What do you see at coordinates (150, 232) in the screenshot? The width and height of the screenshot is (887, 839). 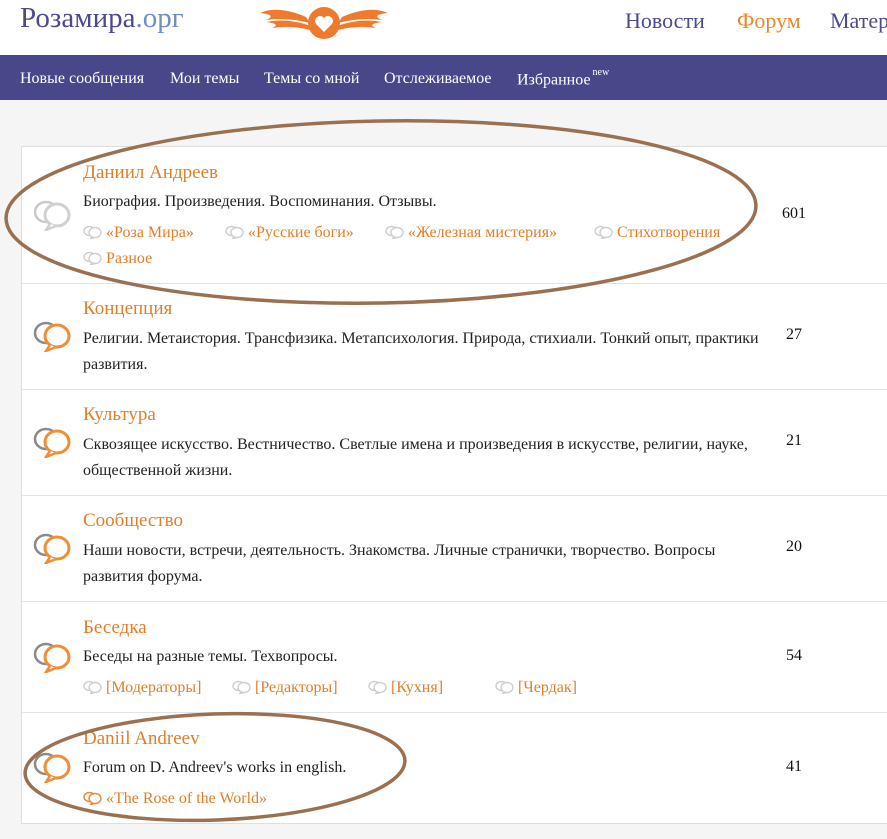 I see `subforum-label: «Роза Мира»` at bounding box center [150, 232].